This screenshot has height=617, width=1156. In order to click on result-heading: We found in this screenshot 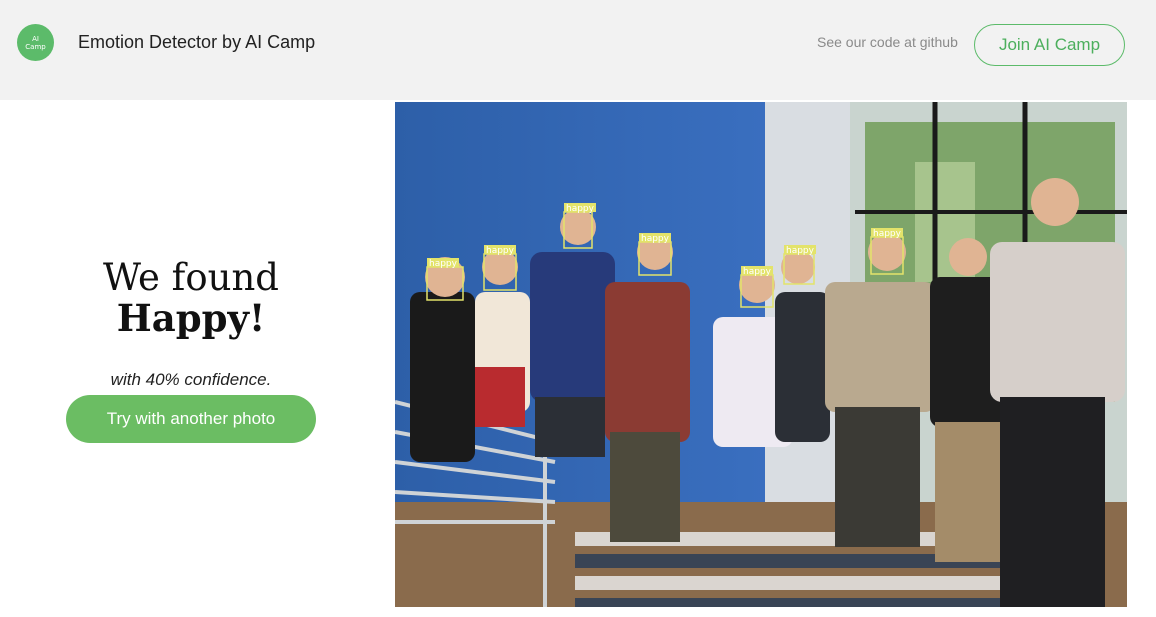, I will do `click(191, 277)`.